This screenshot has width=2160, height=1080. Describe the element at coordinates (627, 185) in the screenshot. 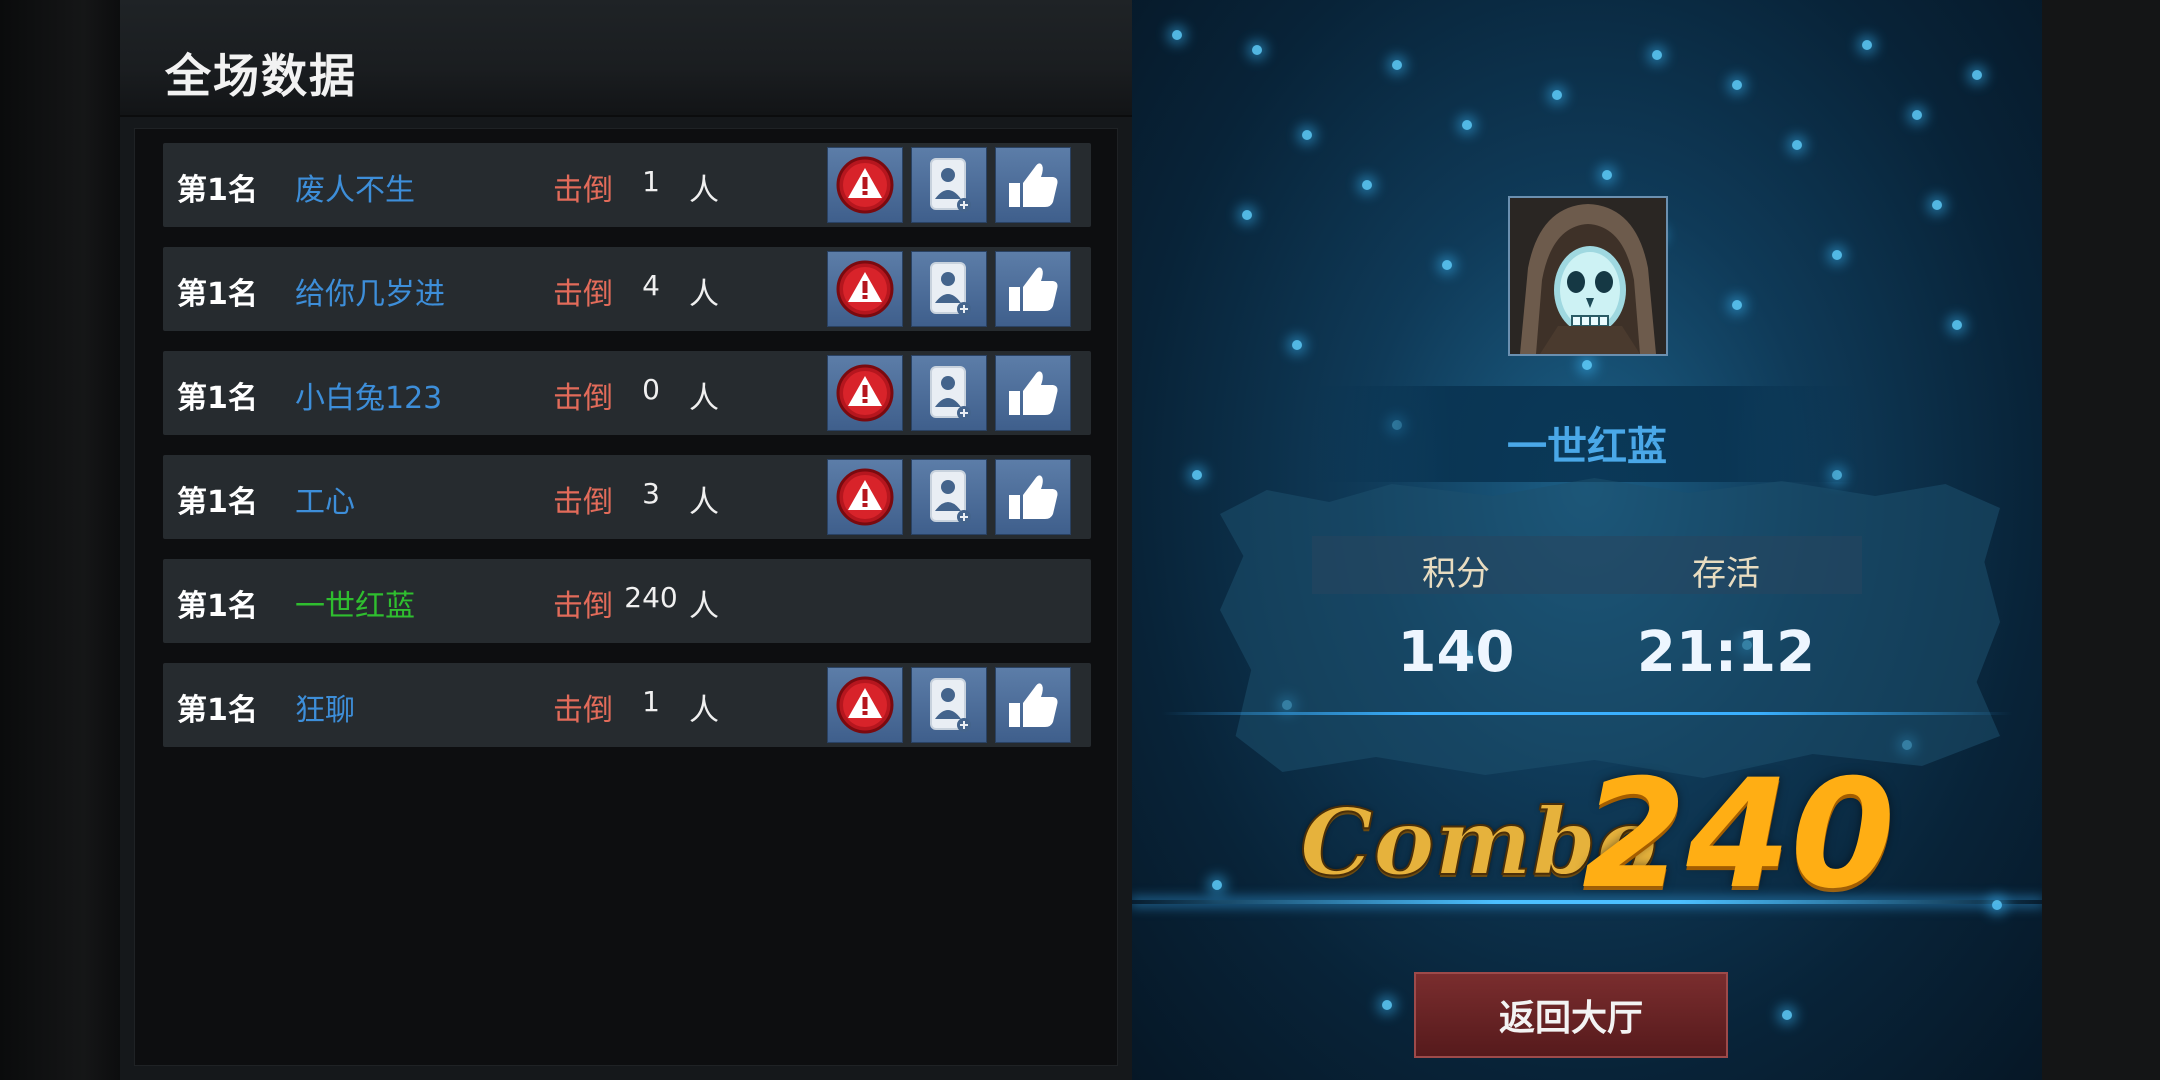

I see `player-row: 第1名 废人不生 击倒 1 人` at that location.